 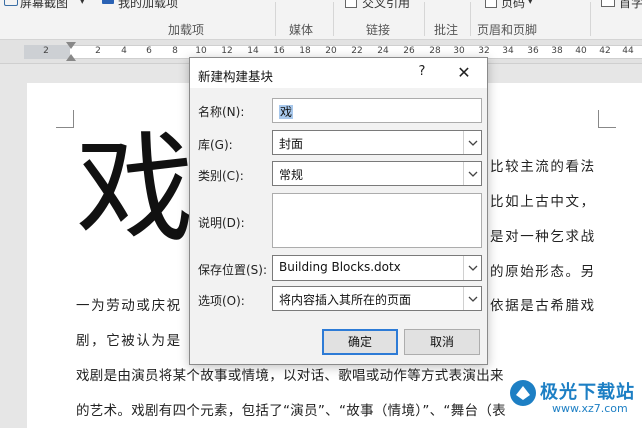 I want to click on category-label: 类别(C):, so click(x=221, y=176).